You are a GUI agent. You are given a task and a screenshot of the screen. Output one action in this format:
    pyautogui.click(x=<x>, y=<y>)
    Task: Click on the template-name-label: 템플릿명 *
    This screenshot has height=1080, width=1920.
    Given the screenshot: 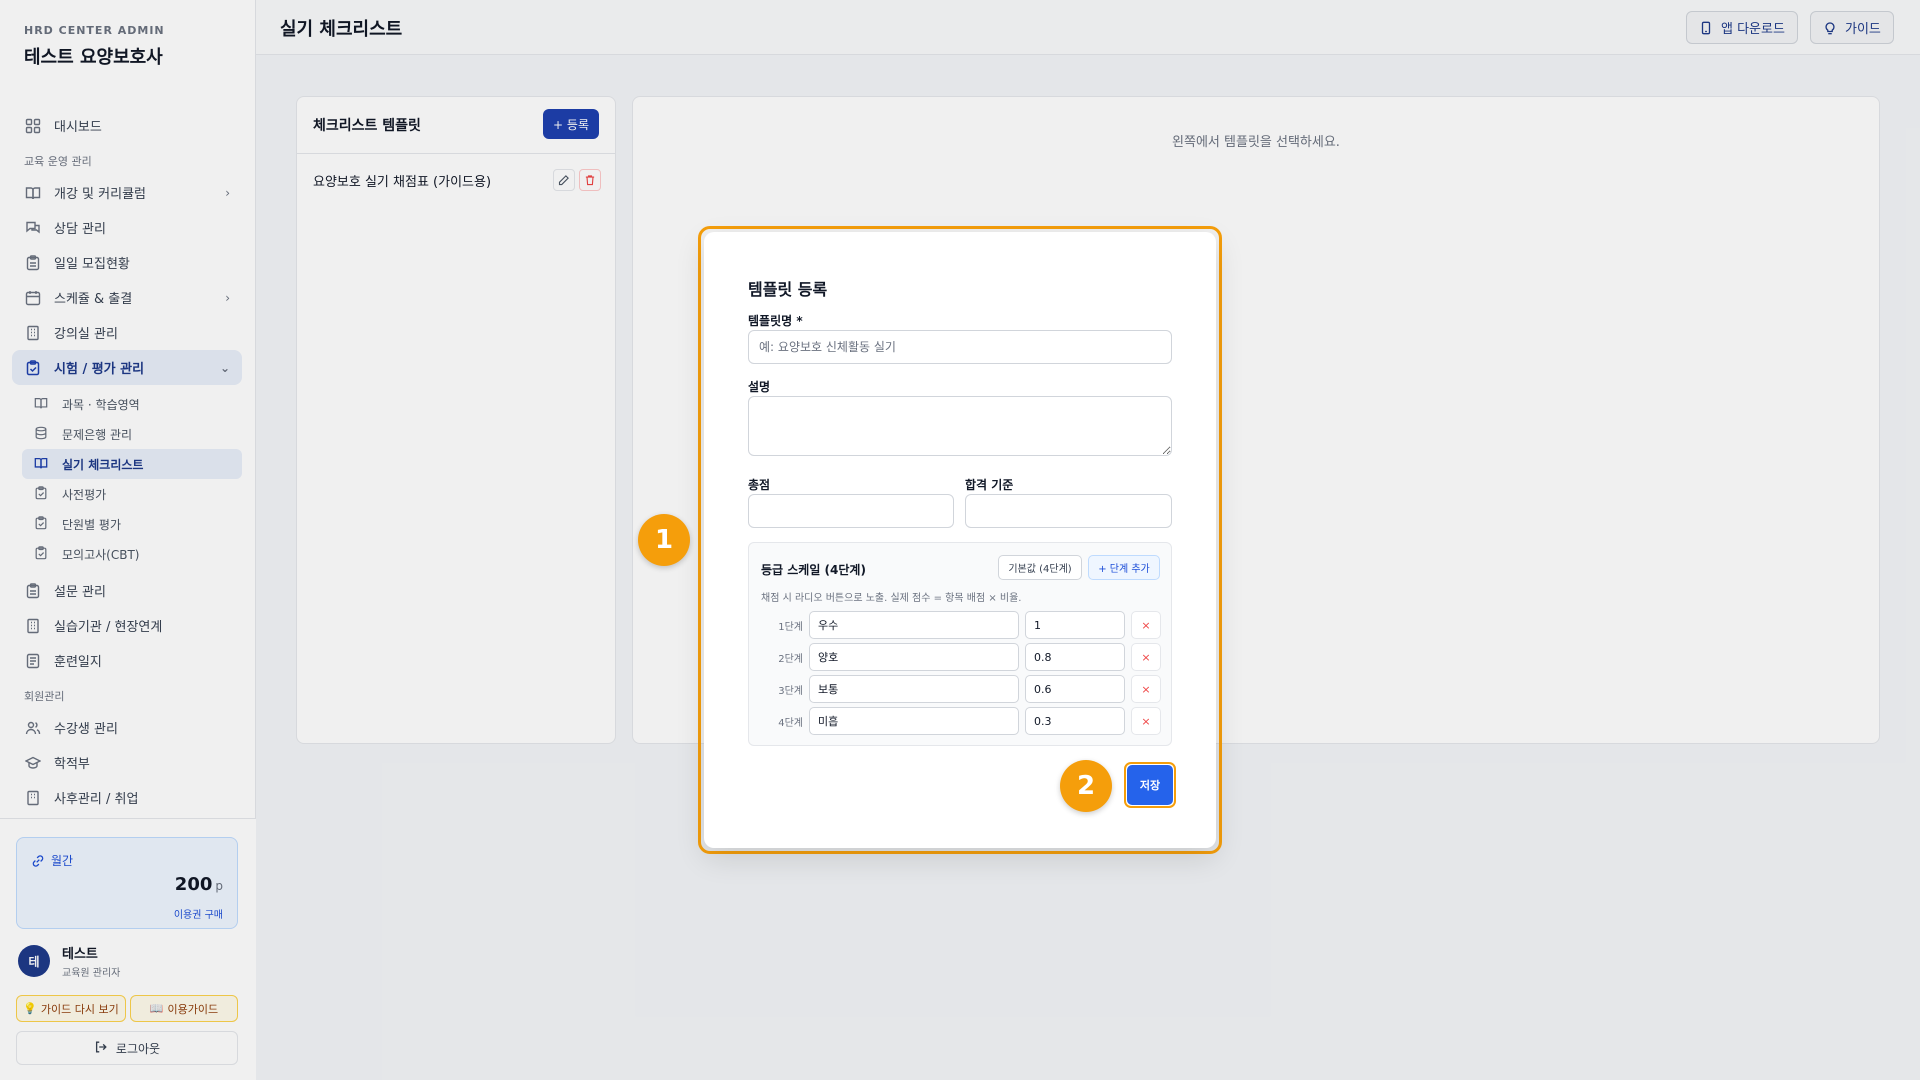 What is the action you would take?
    pyautogui.click(x=775, y=321)
    